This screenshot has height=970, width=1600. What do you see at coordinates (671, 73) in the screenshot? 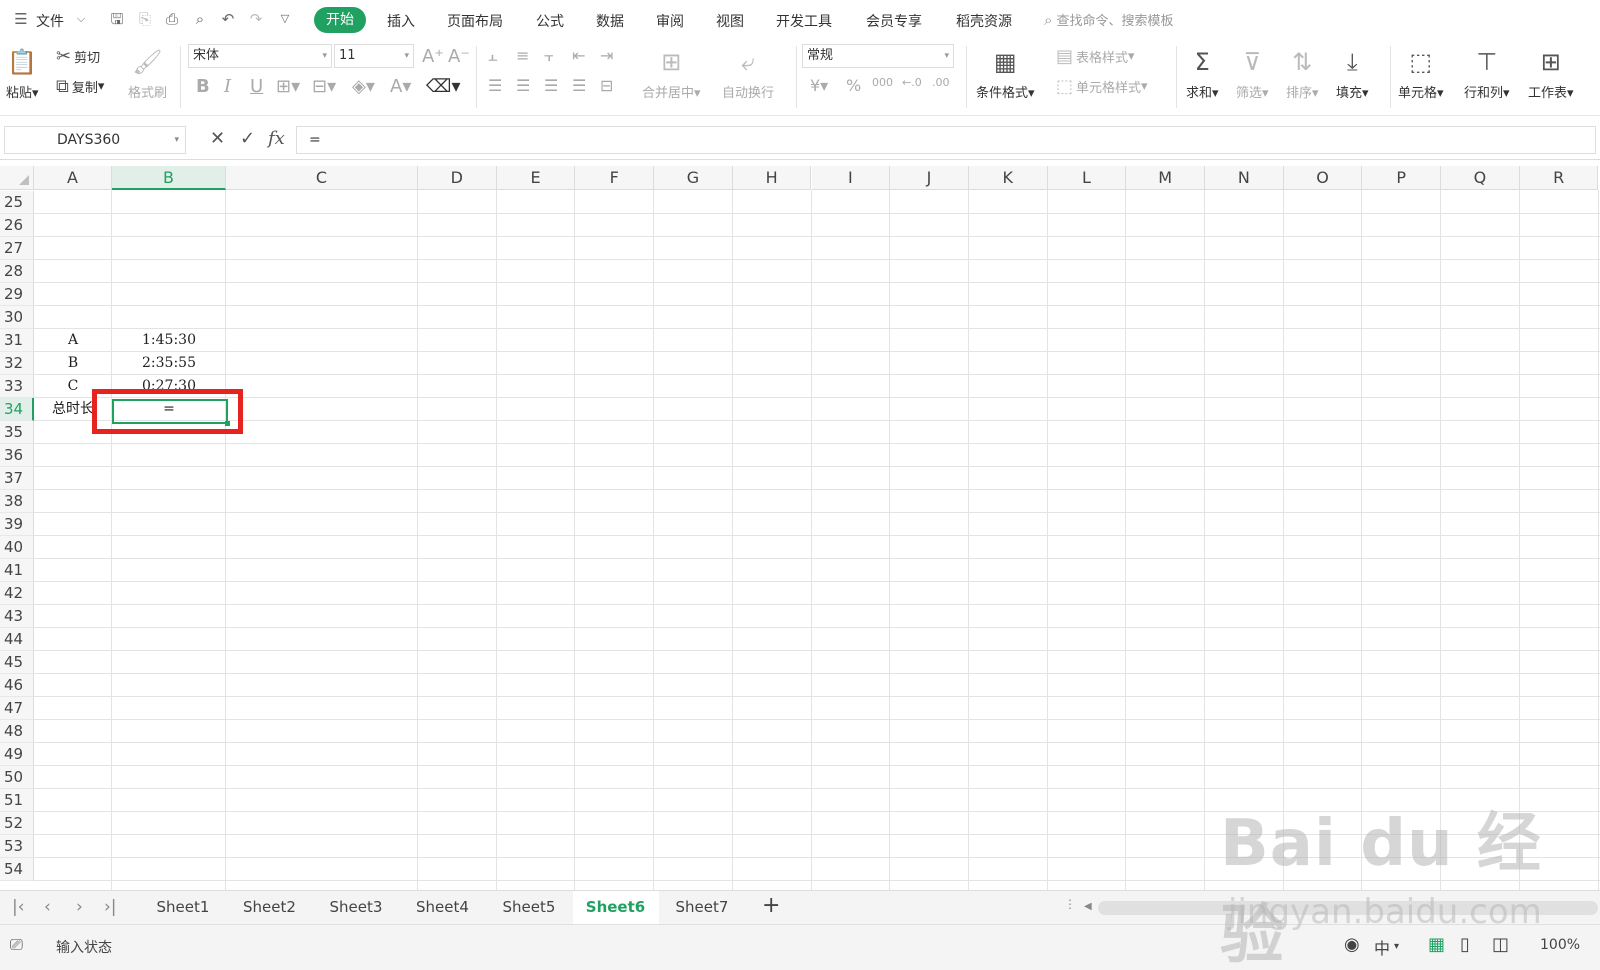
I see `merge-center-button: ⊞ 合并居中▾` at bounding box center [671, 73].